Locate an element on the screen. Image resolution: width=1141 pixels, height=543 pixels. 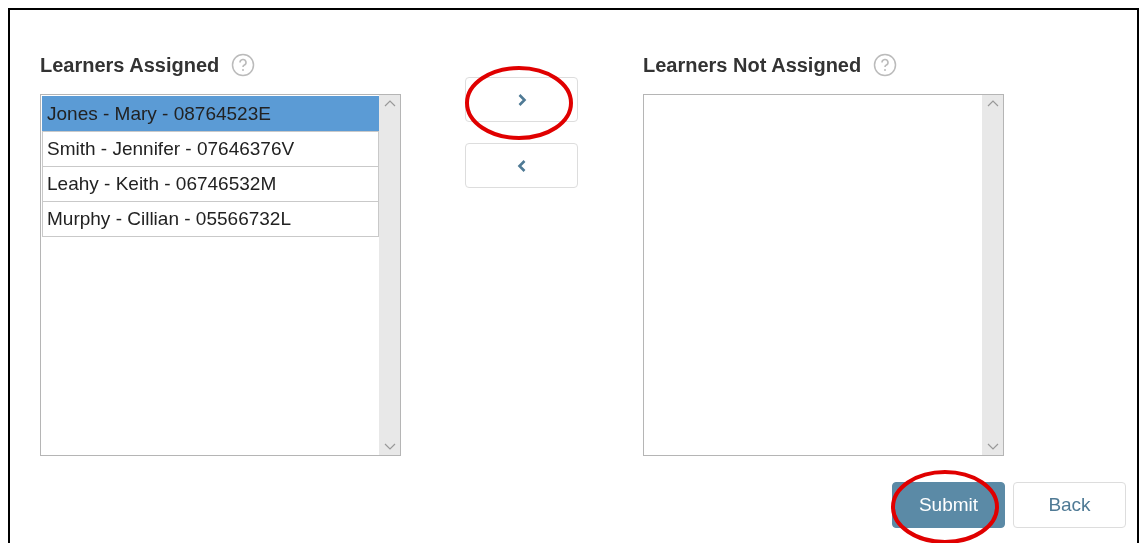
chevron-left-icon is located at coordinates (521, 165).